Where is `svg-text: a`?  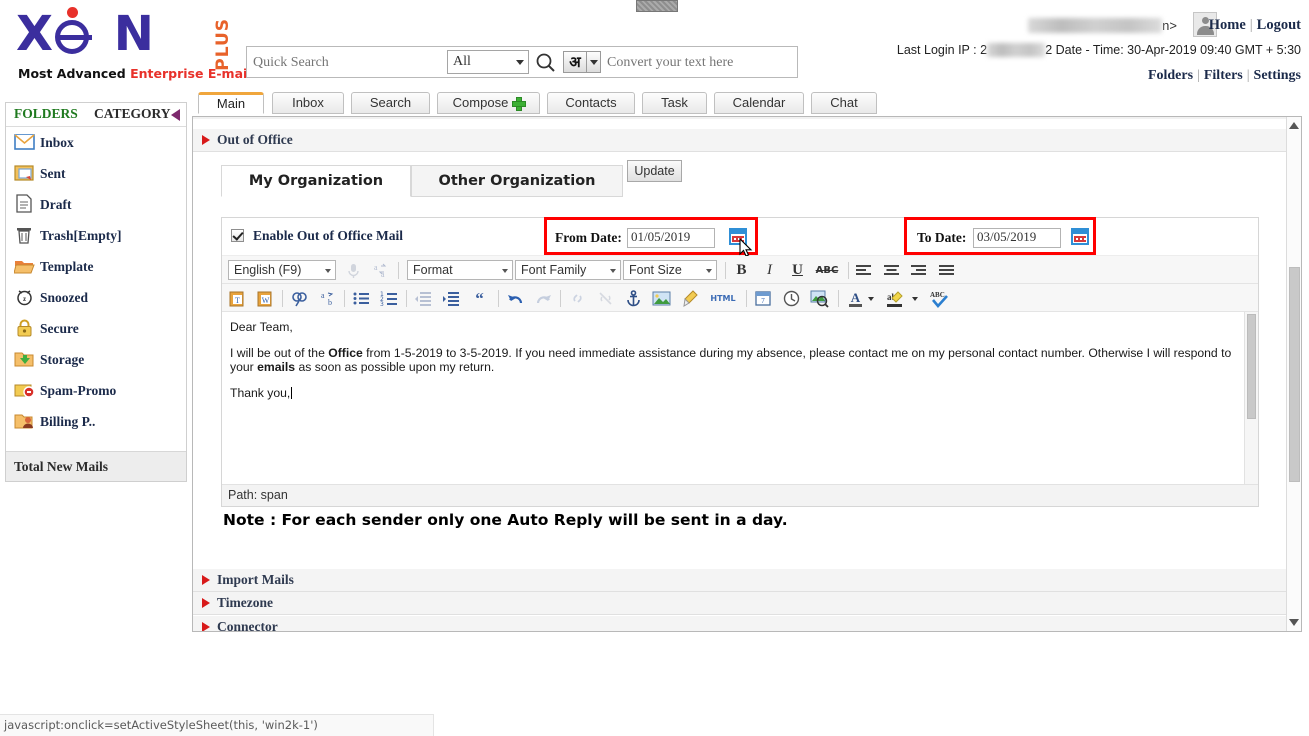 svg-text: a is located at coordinates (323, 295).